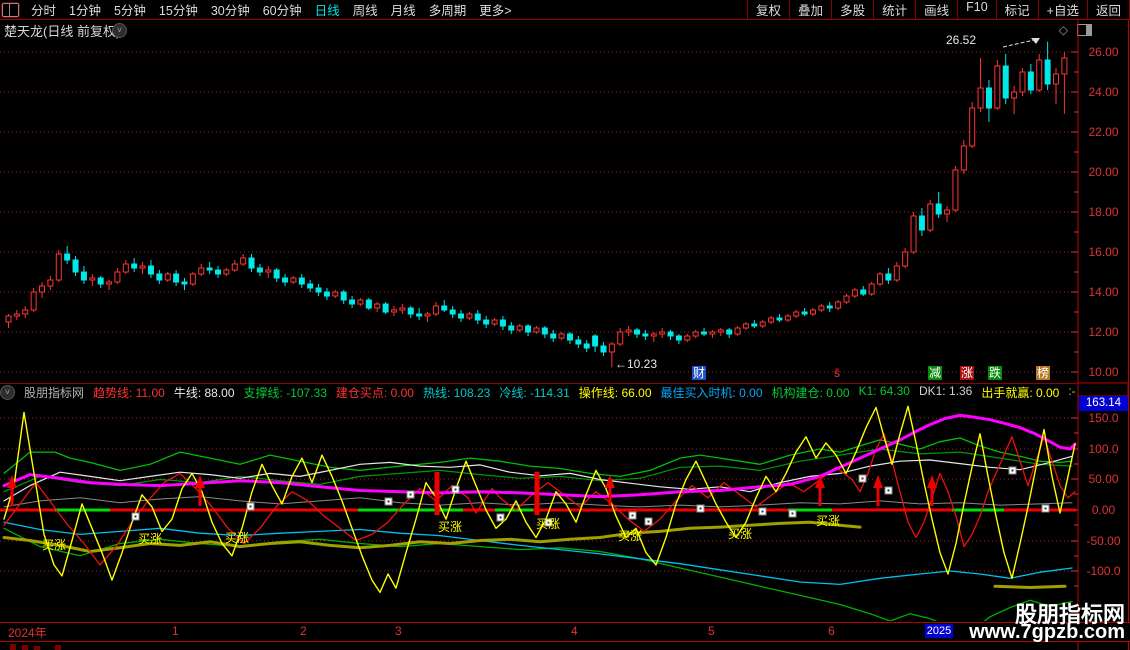  Describe the element at coordinates (7, 392) in the screenshot. I see `collapse-chevron-icon: ˅` at that location.